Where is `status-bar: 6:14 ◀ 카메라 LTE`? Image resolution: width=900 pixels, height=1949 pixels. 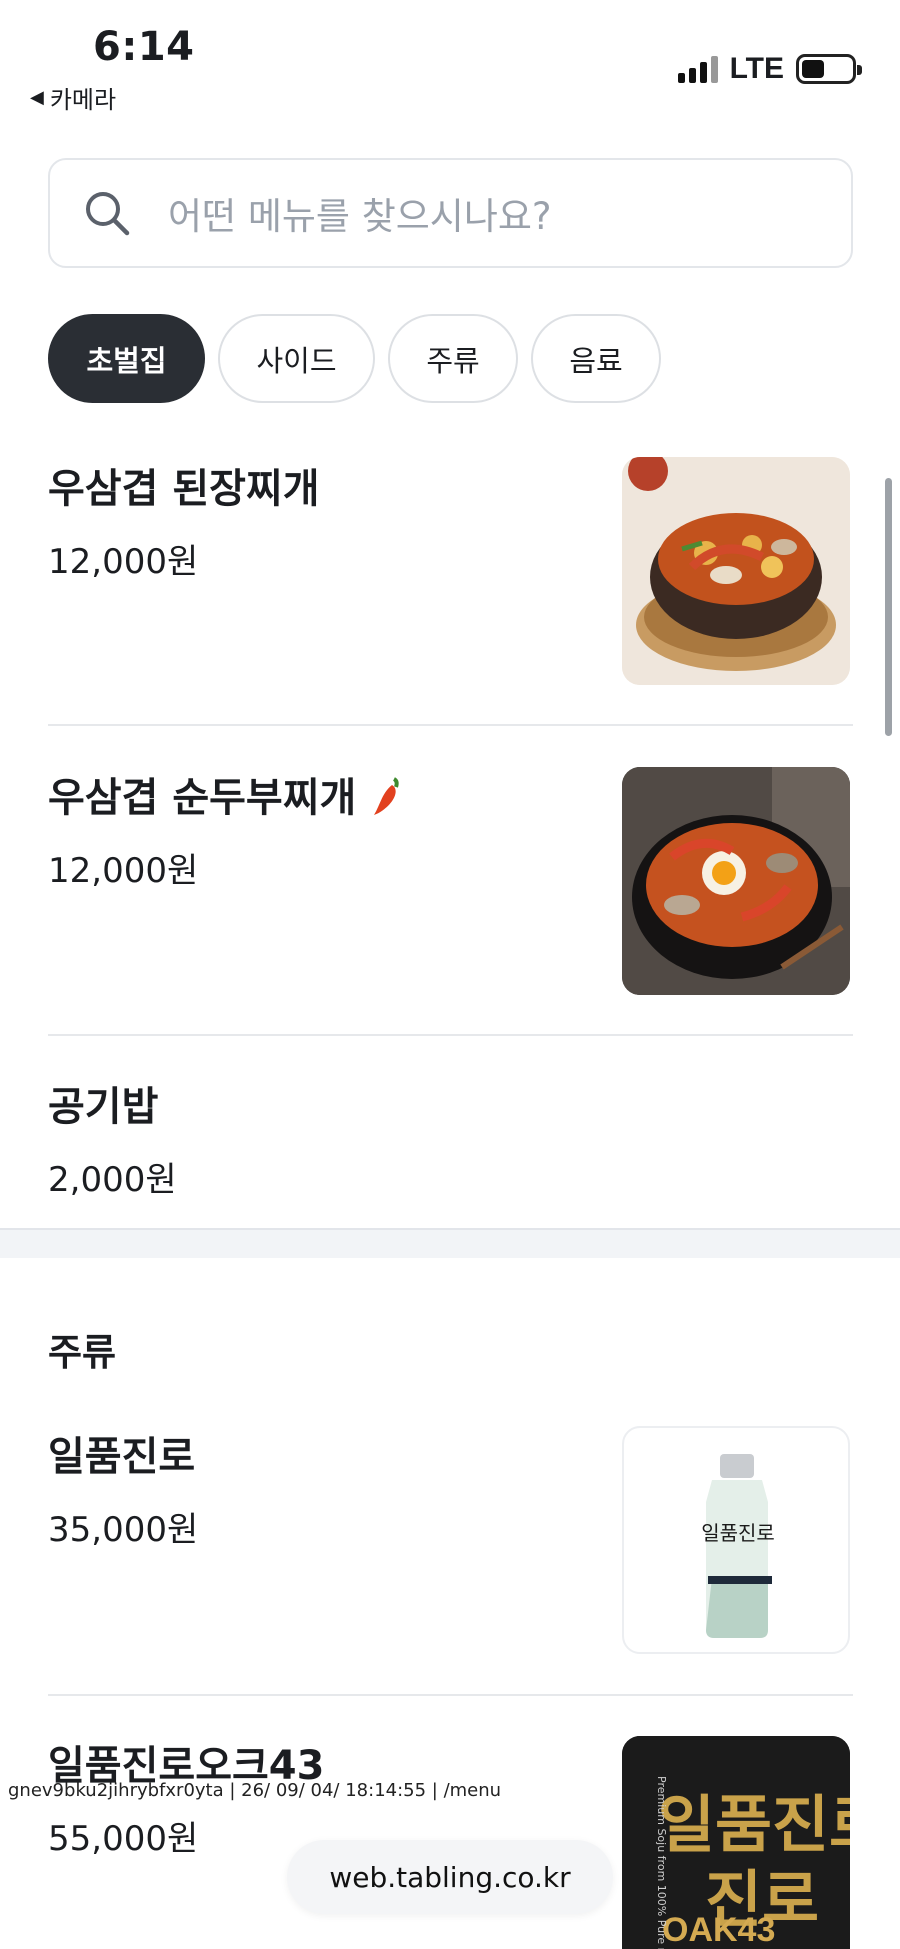
status-bar: 6:14 ◀ 카메라 LTE is located at coordinates (450, 60).